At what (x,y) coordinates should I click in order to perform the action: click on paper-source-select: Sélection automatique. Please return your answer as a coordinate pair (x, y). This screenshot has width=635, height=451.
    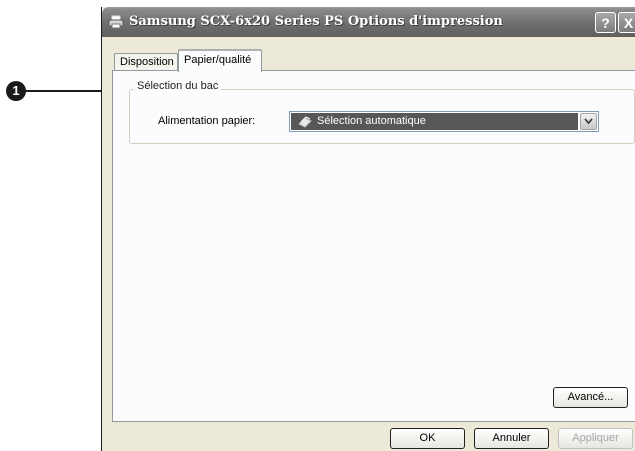
    Looking at the image, I should click on (444, 121).